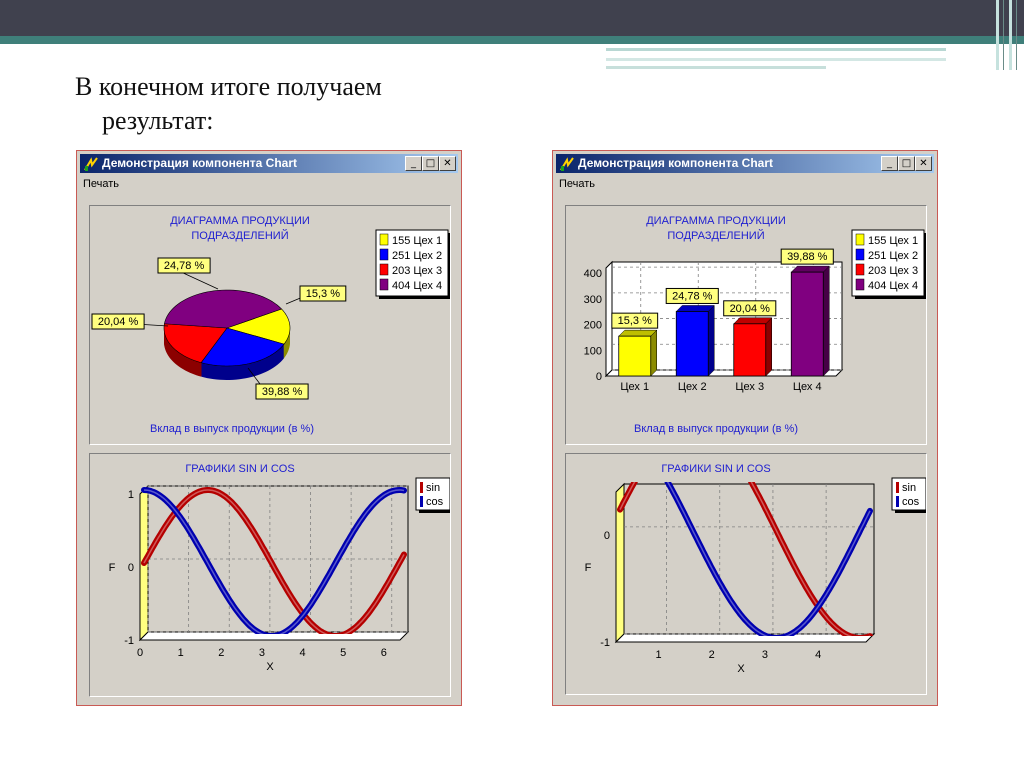 The width and height of the screenshot is (1024, 768). I want to click on plot-back-wall, so click(749, 559).